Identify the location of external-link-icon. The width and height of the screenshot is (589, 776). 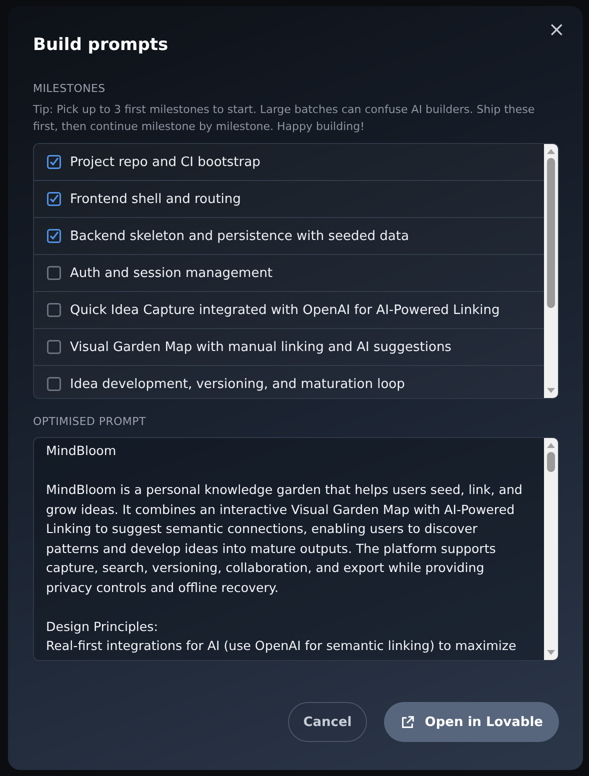
(407, 722).